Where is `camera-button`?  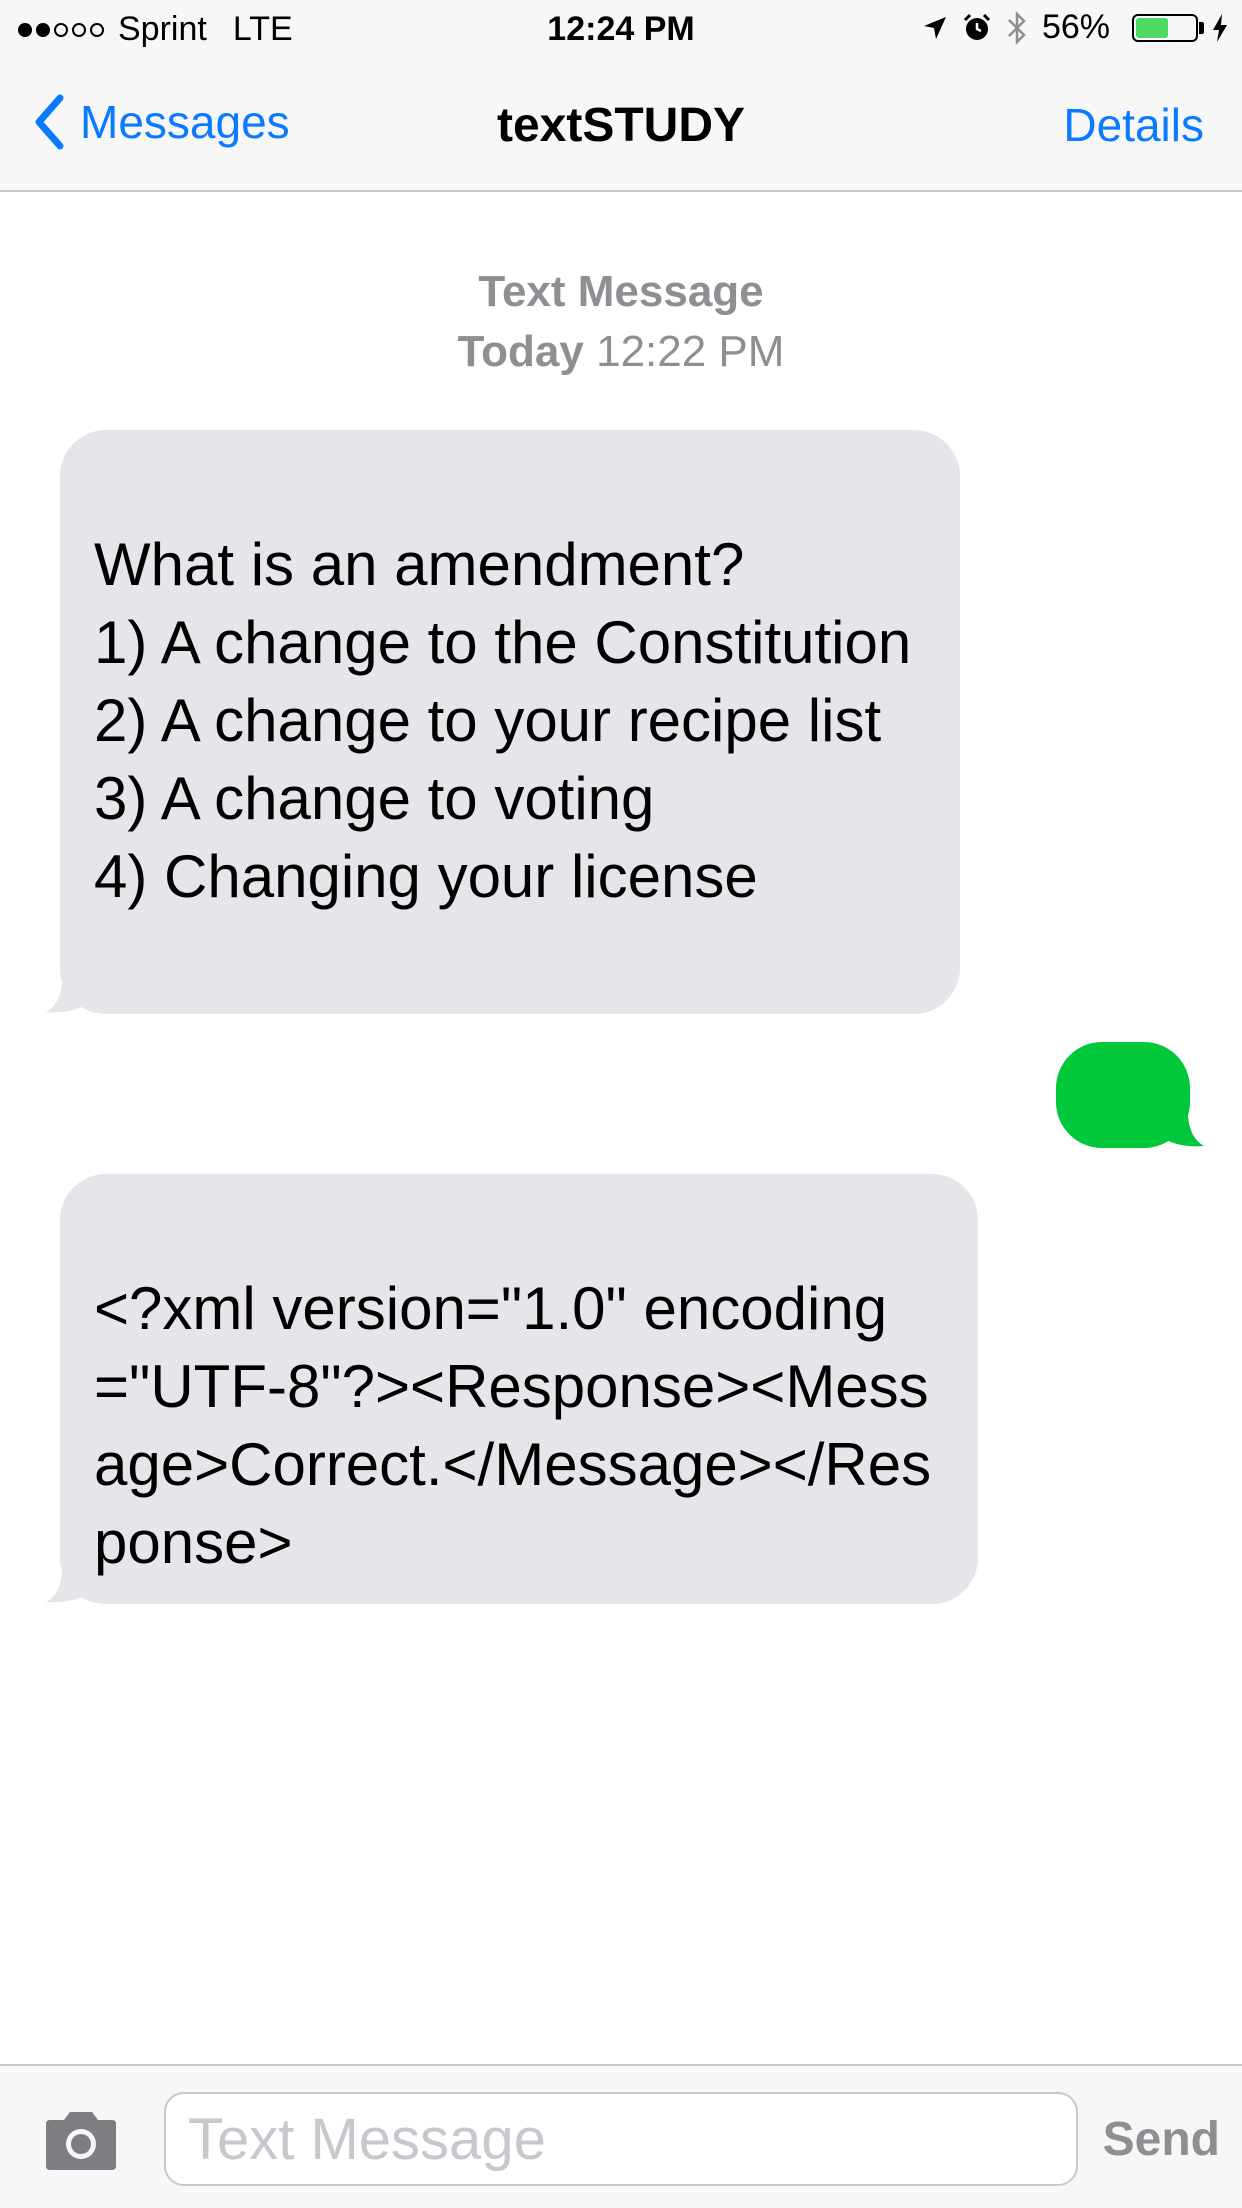
camera-button is located at coordinates (81, 2143).